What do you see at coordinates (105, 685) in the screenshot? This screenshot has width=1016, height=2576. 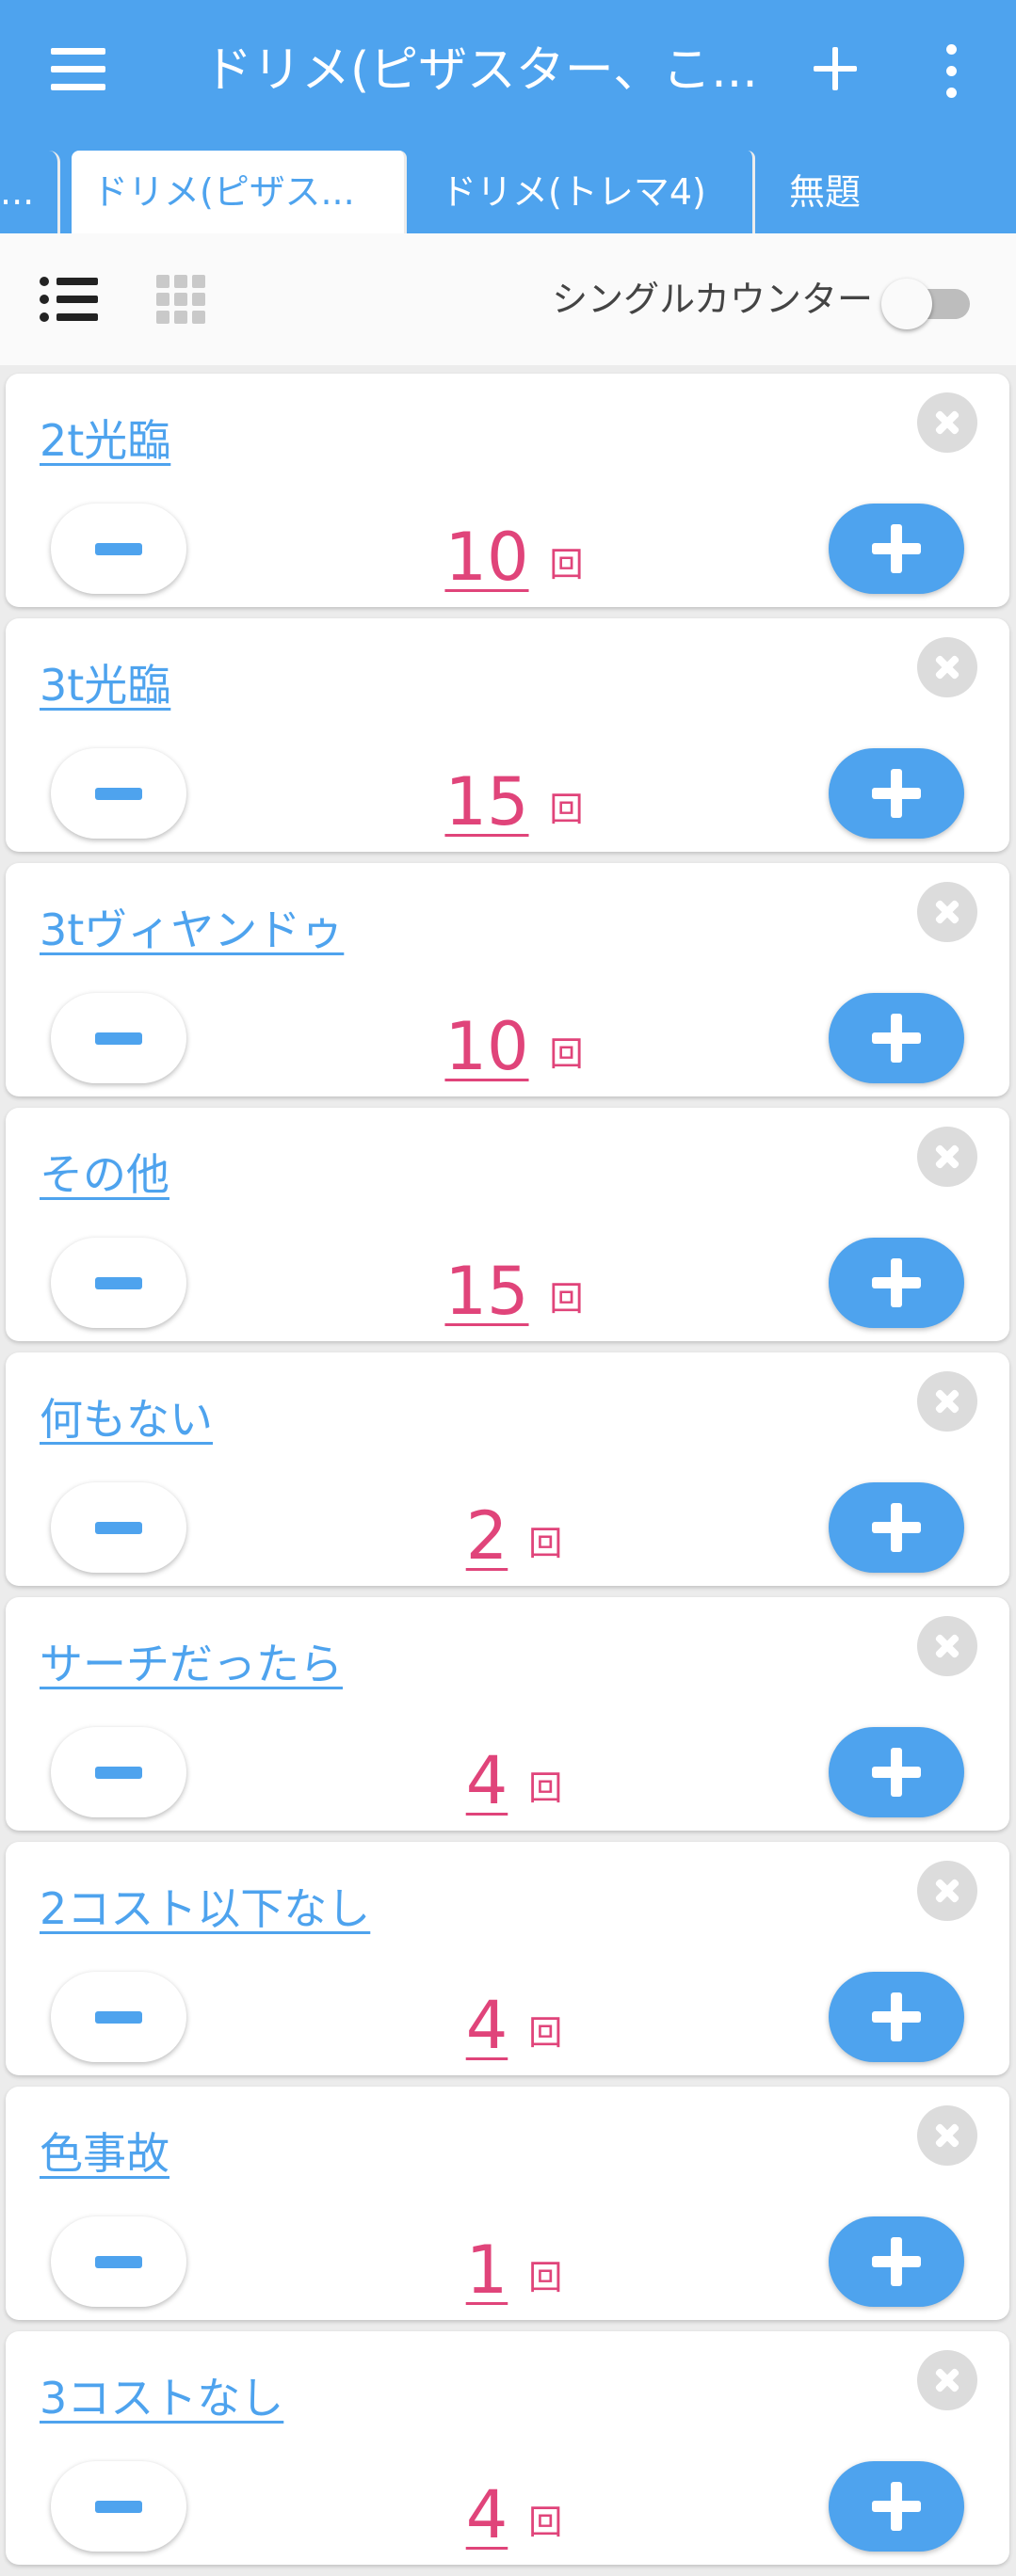 I see `counter-name: 3t光臨` at bounding box center [105, 685].